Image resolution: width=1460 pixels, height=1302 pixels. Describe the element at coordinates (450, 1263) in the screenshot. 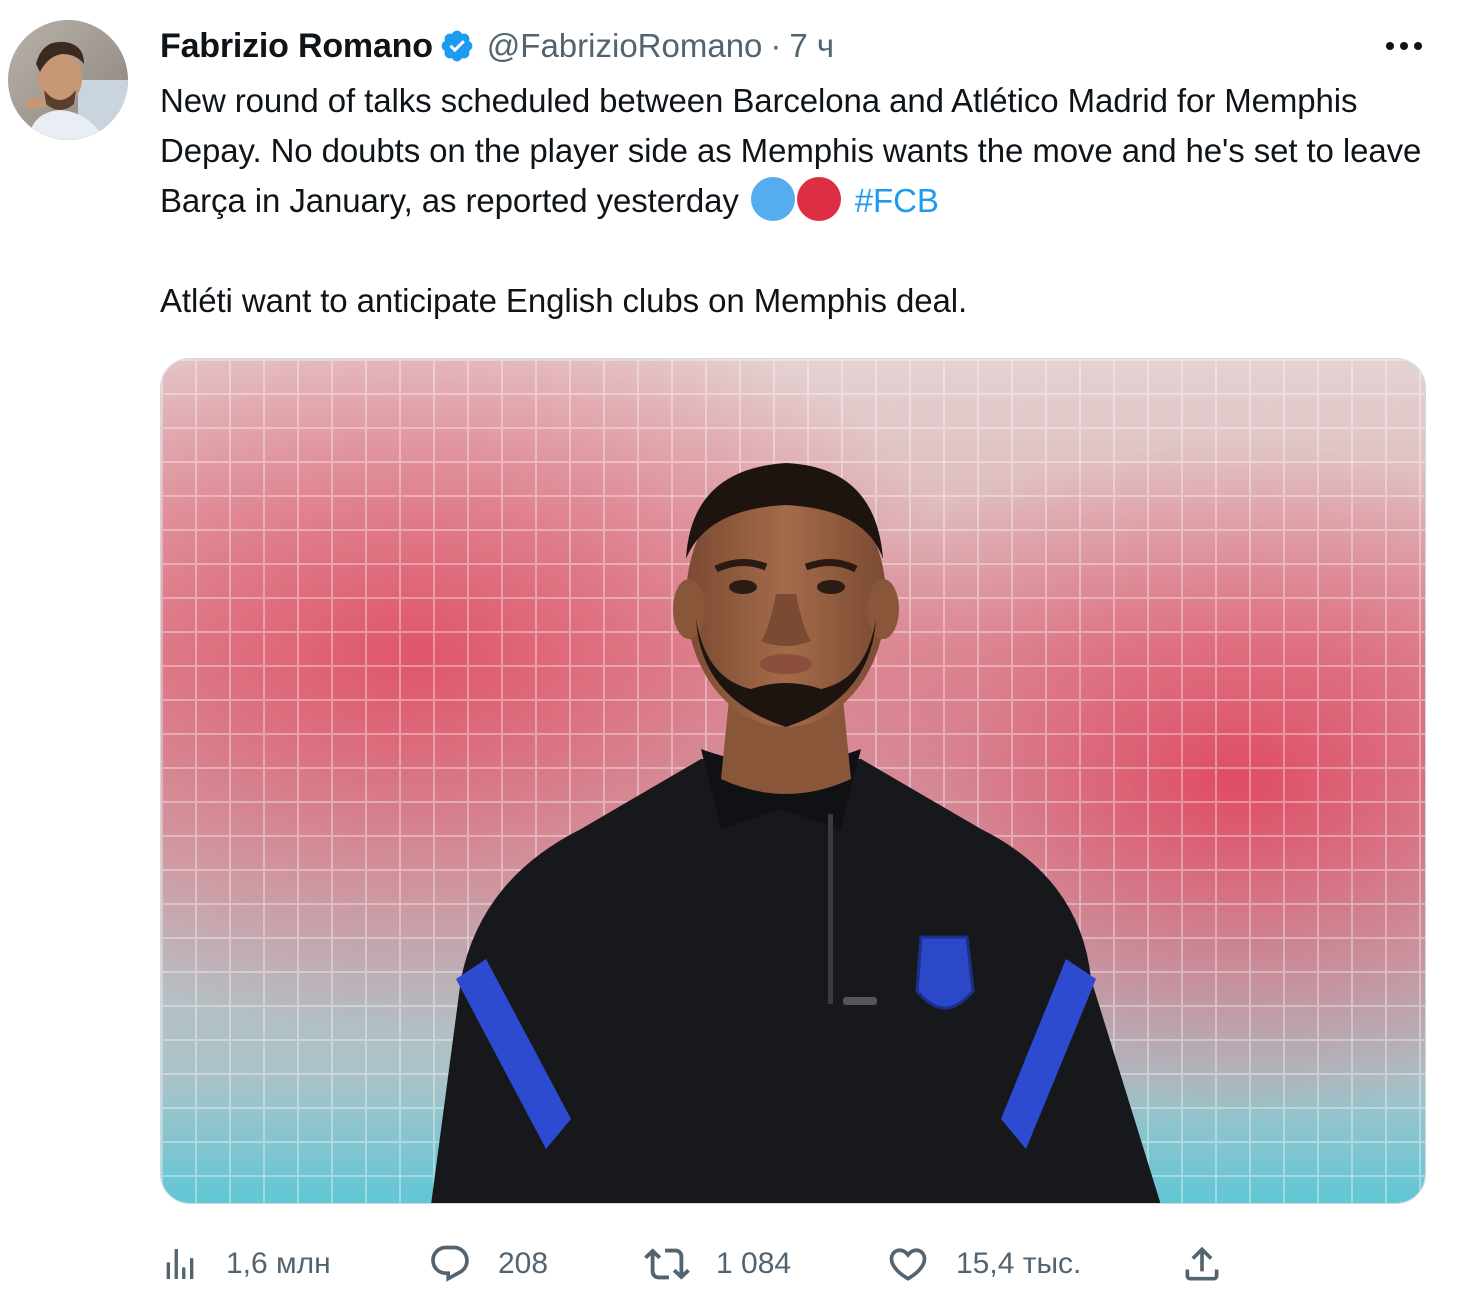

I see `reply-icon` at that location.